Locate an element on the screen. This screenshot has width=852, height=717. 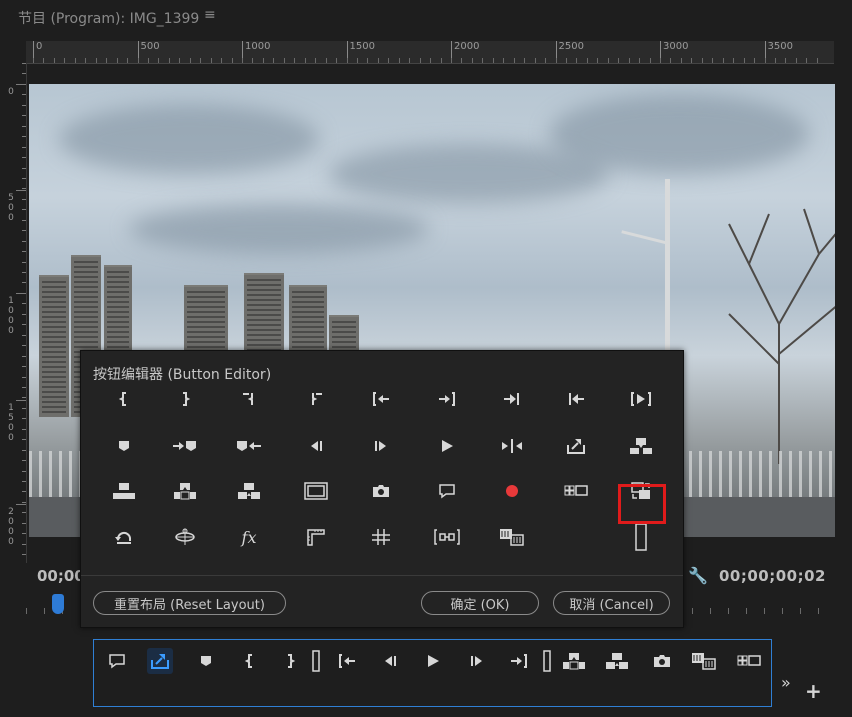
vr-video-icon is located at coordinates (185, 537).